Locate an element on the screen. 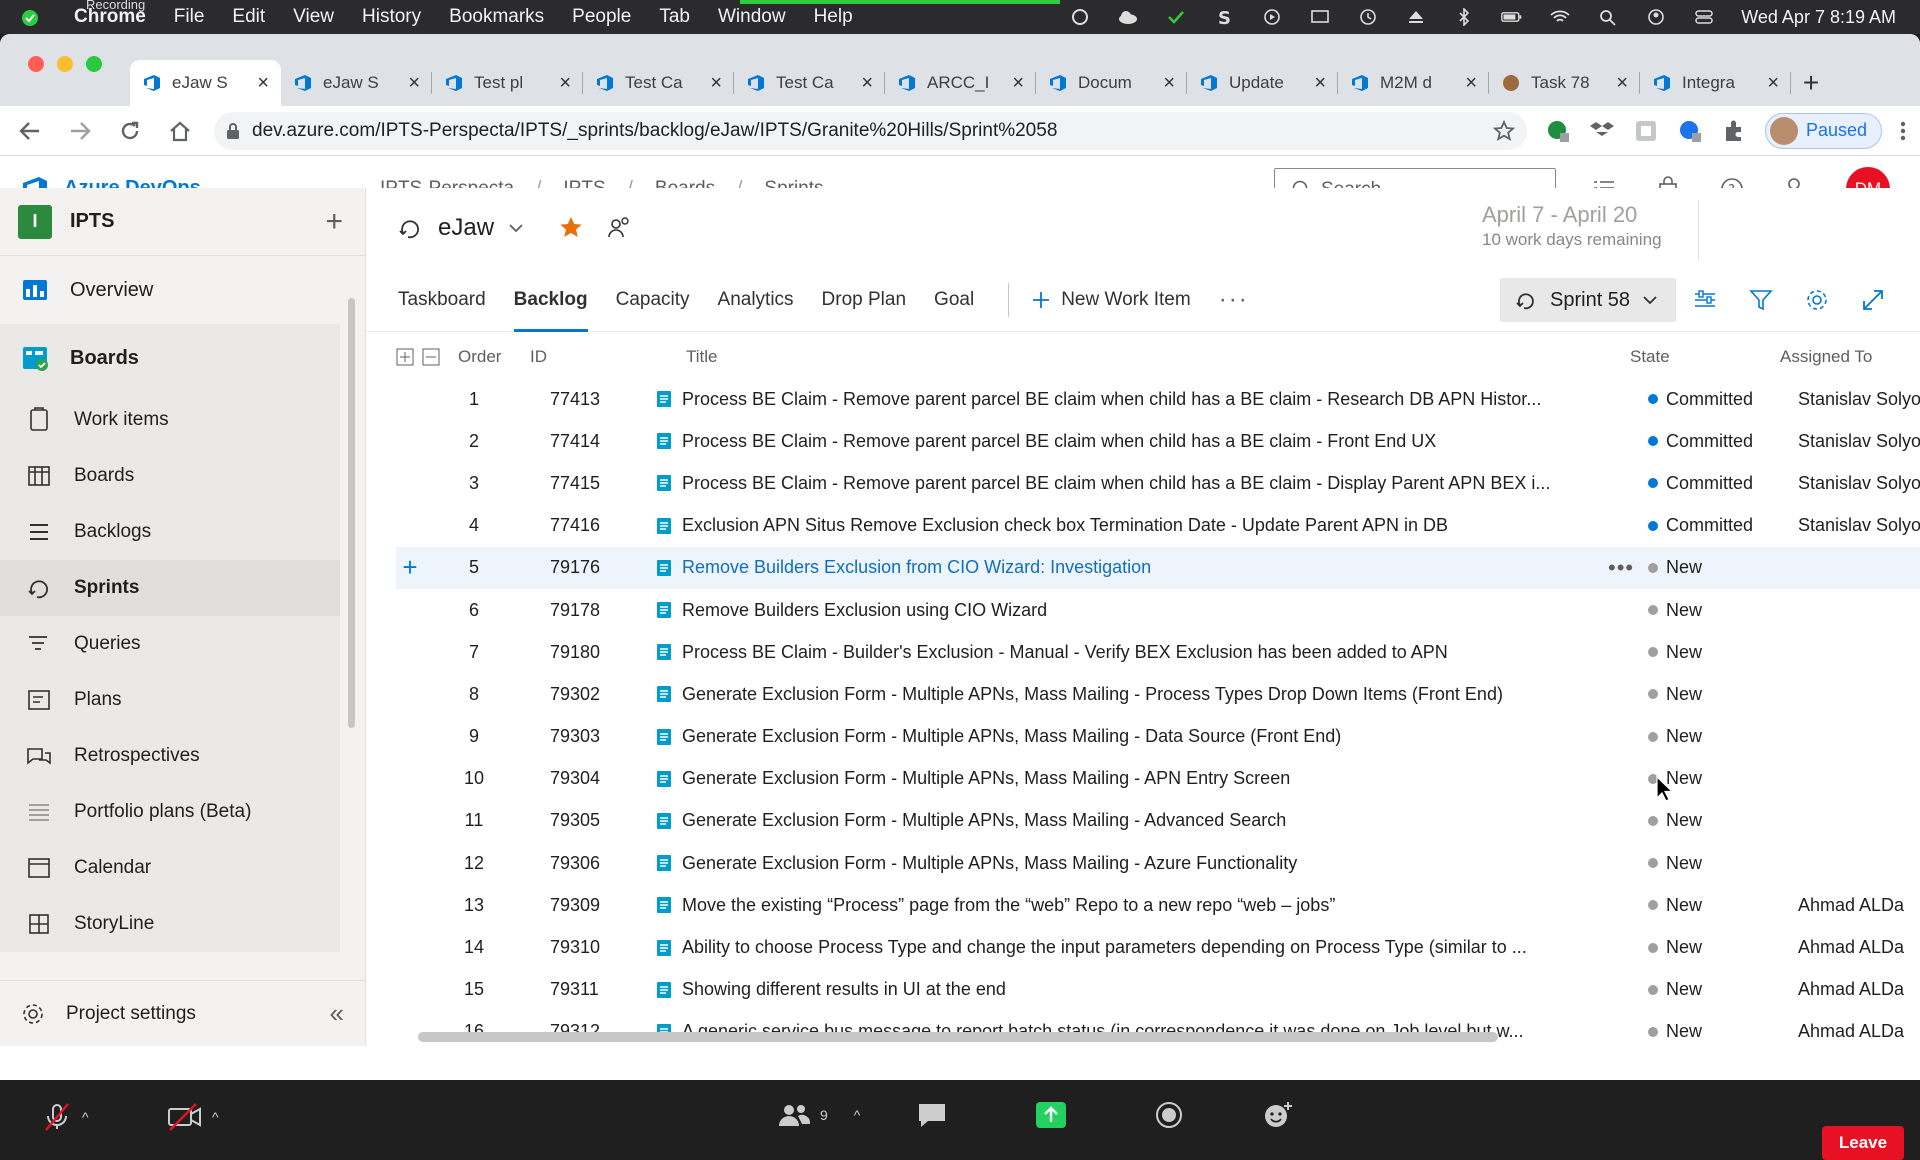 The image size is (1920, 1160). menu-view: View is located at coordinates (313, 17).